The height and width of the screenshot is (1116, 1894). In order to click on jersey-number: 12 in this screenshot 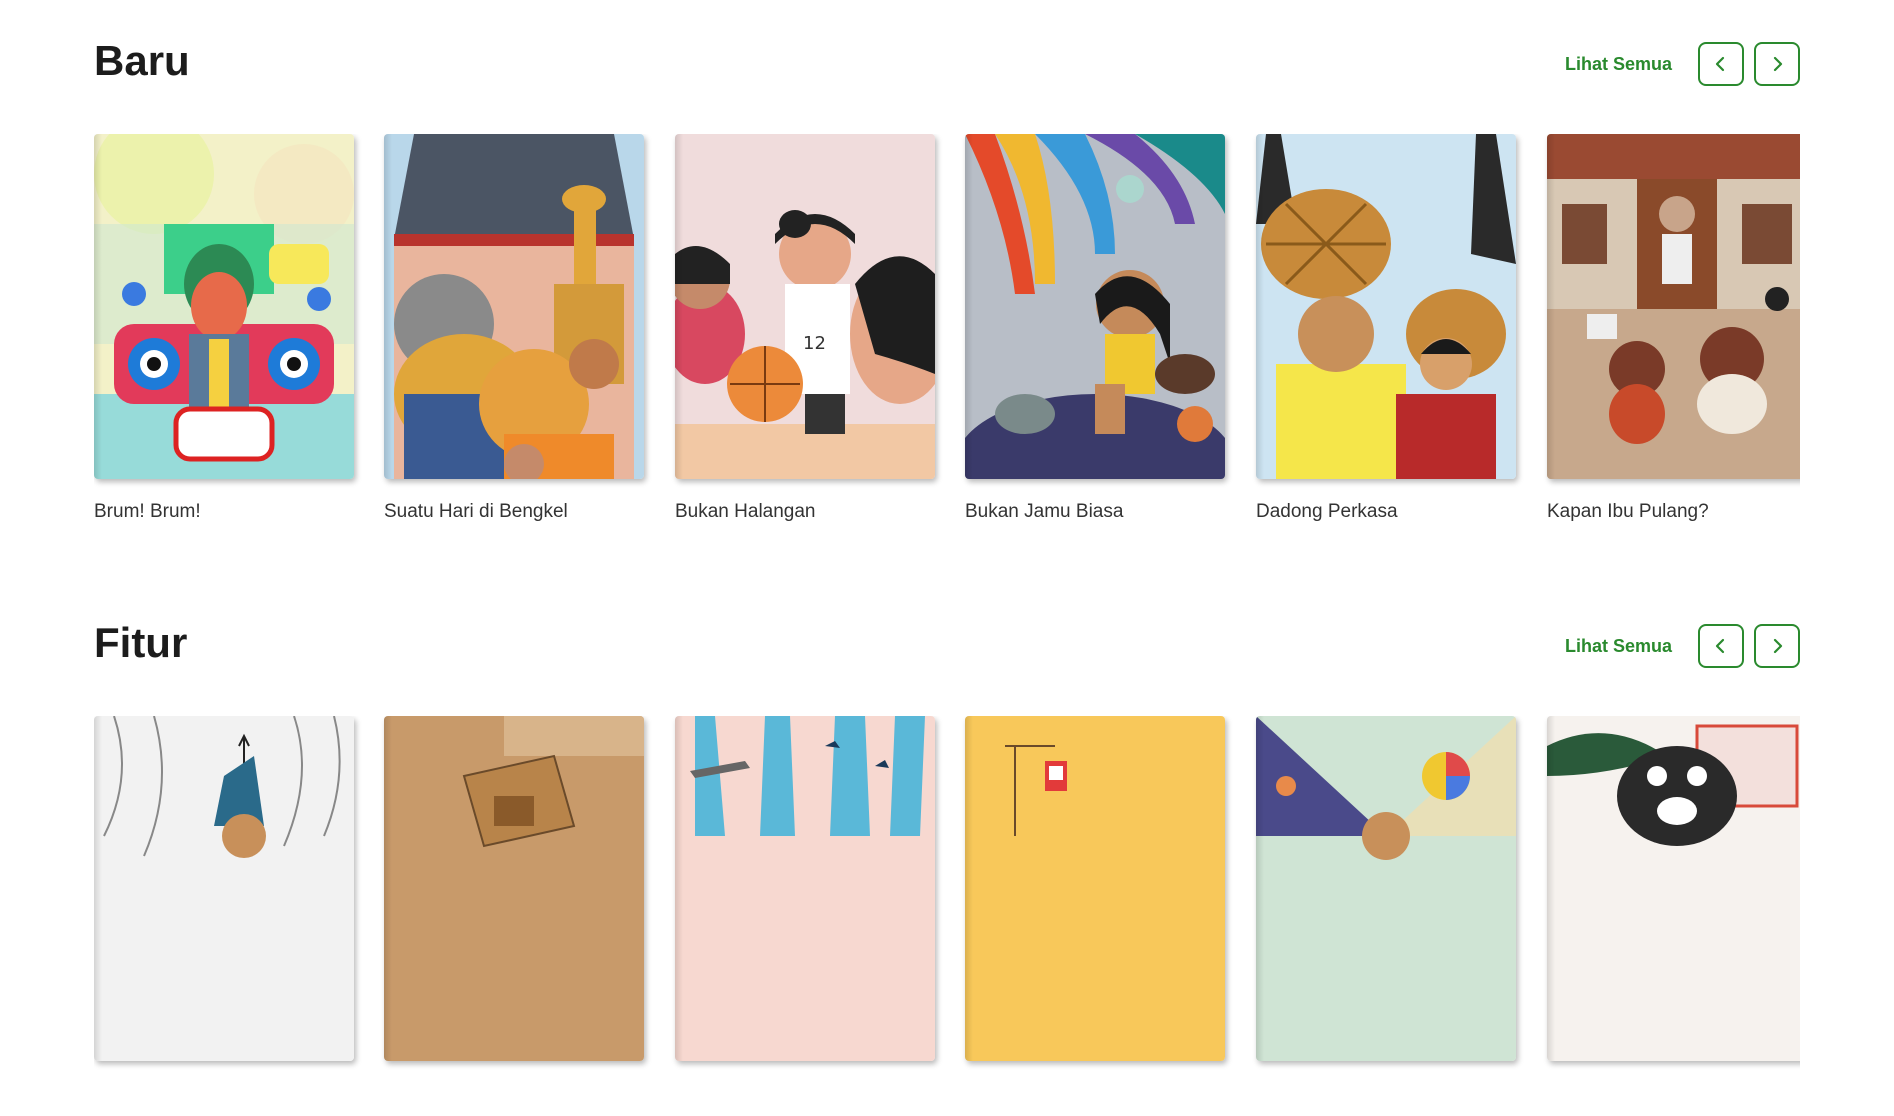, I will do `click(814, 343)`.